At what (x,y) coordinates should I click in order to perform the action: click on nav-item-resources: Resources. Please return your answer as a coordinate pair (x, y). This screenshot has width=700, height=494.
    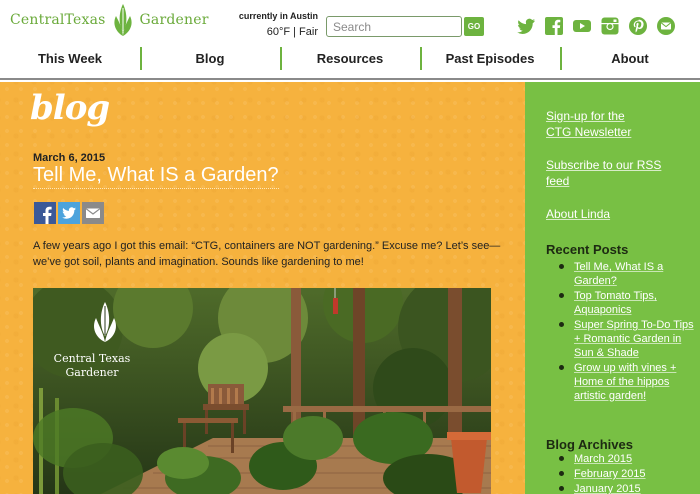
    Looking at the image, I should click on (350, 61).